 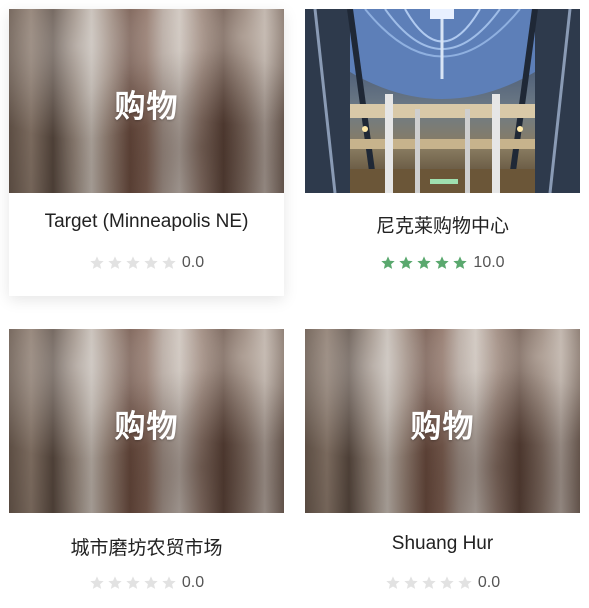 What do you see at coordinates (442, 224) in the screenshot?
I see `place-title: 尼克莱购物中心` at bounding box center [442, 224].